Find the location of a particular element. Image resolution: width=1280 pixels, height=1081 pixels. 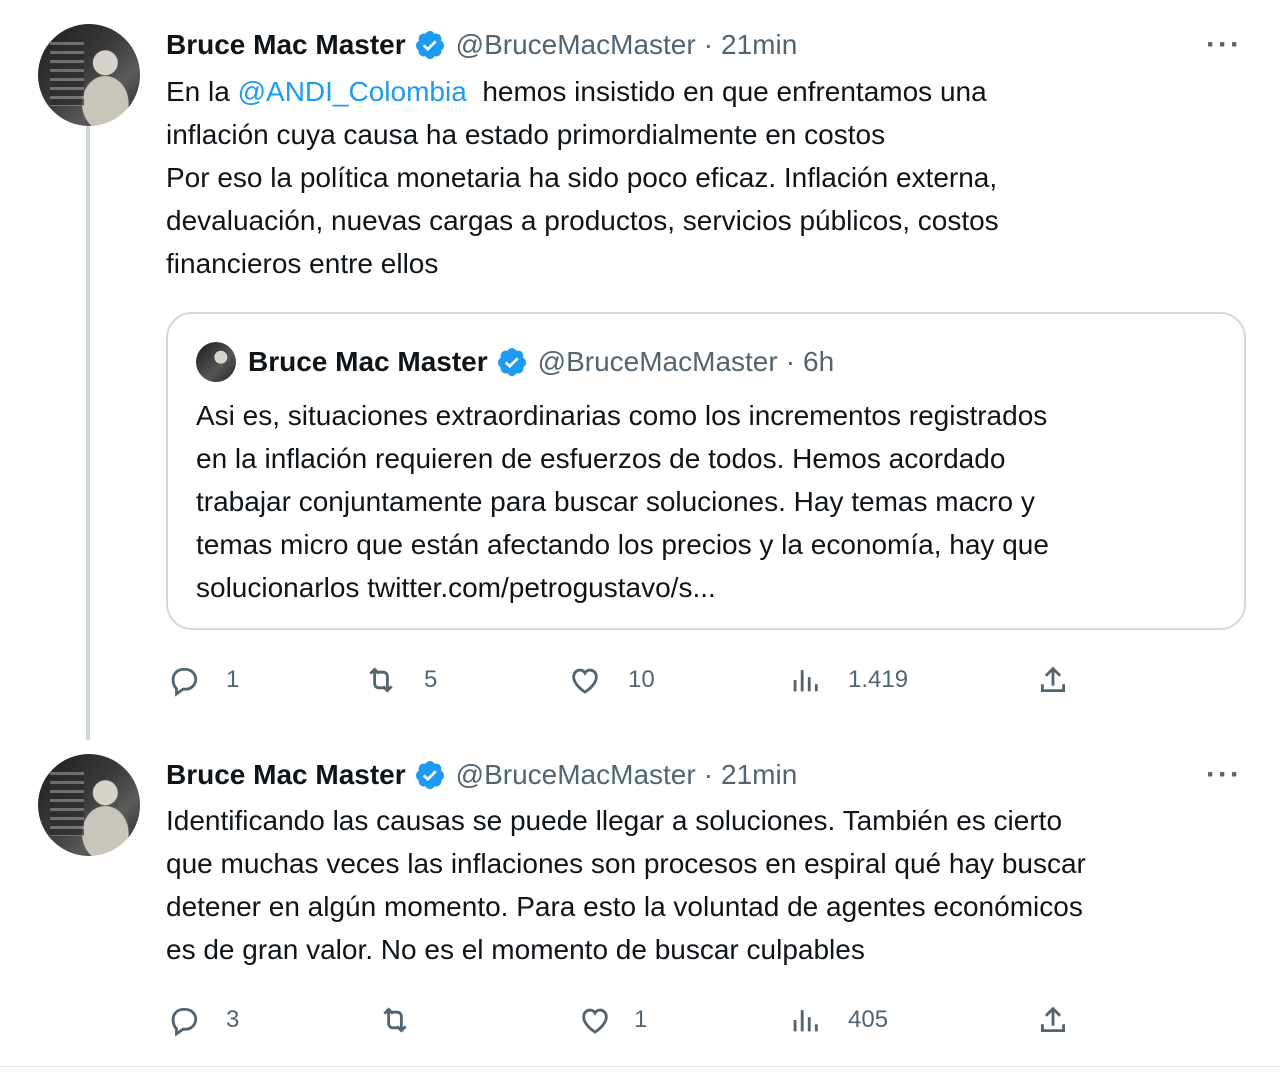

reply-button: 1 is located at coordinates (202, 680).